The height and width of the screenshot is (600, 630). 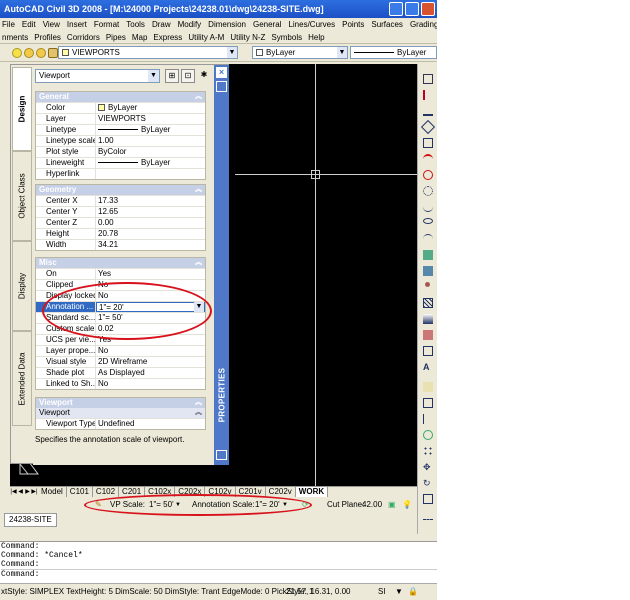 What do you see at coordinates (120, 151) in the screenshot?
I see `property-row: Plot style ByColor` at bounding box center [120, 151].